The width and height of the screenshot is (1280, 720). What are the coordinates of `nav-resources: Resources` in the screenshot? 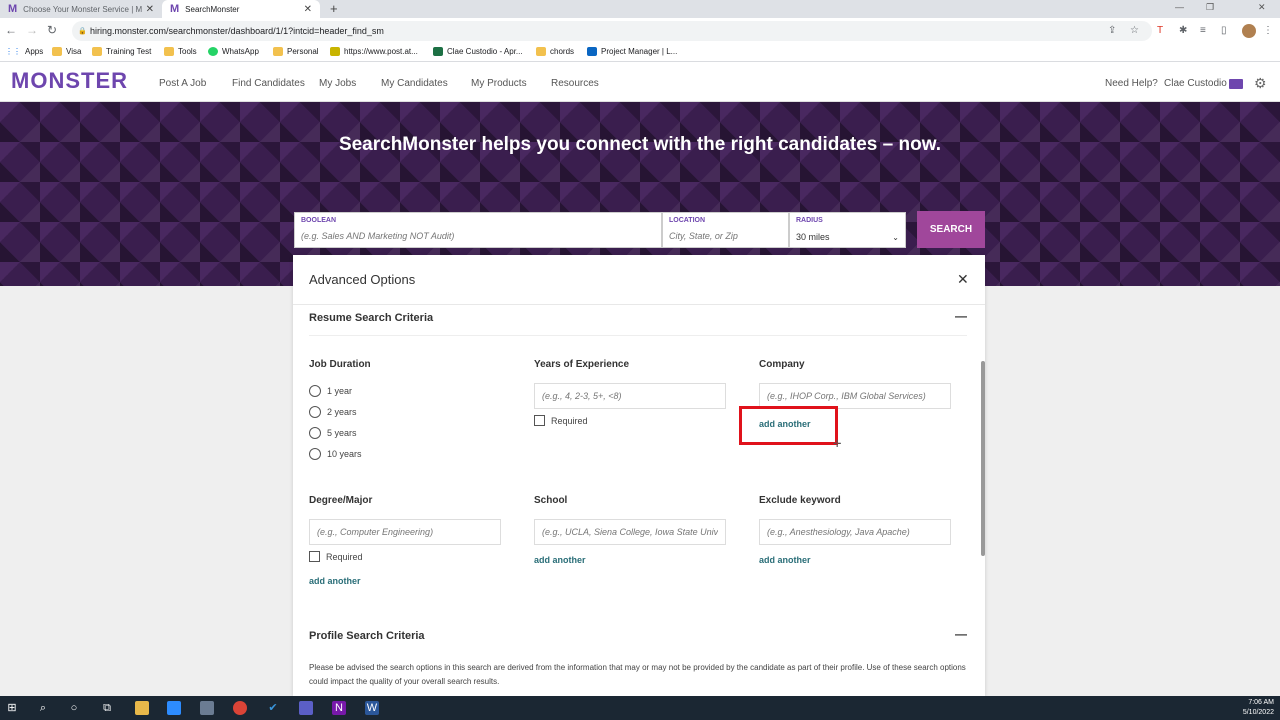 It's located at (575, 83).